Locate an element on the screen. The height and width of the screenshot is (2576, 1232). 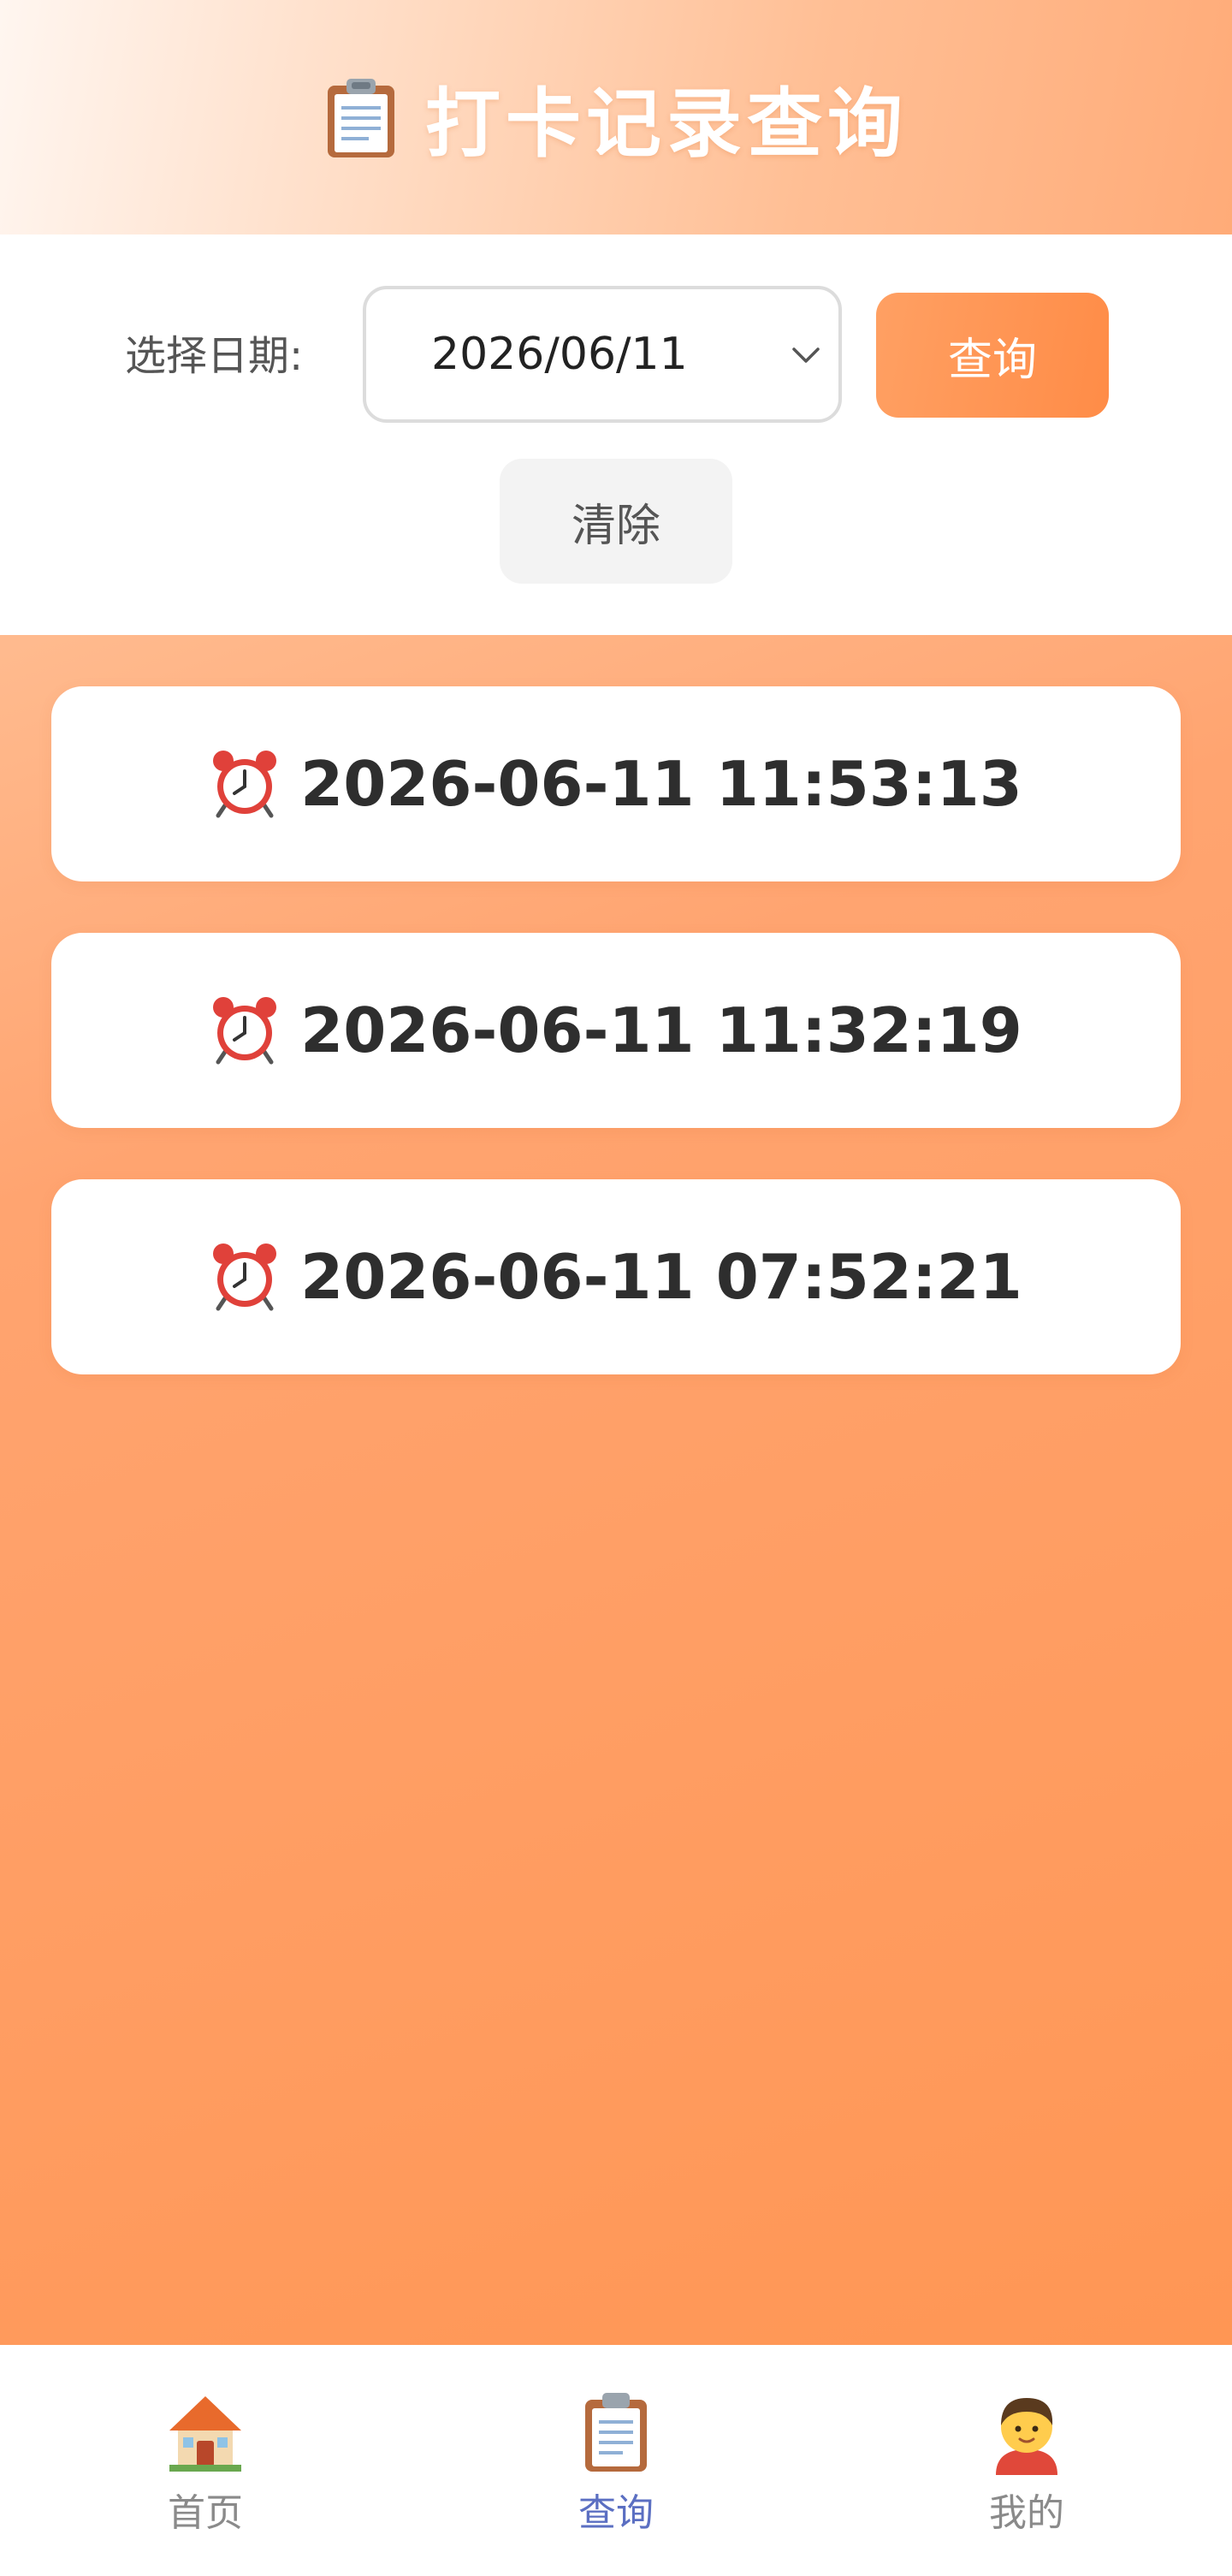
record-card: 2026-06-11 11:53:13 is located at coordinates (616, 783).